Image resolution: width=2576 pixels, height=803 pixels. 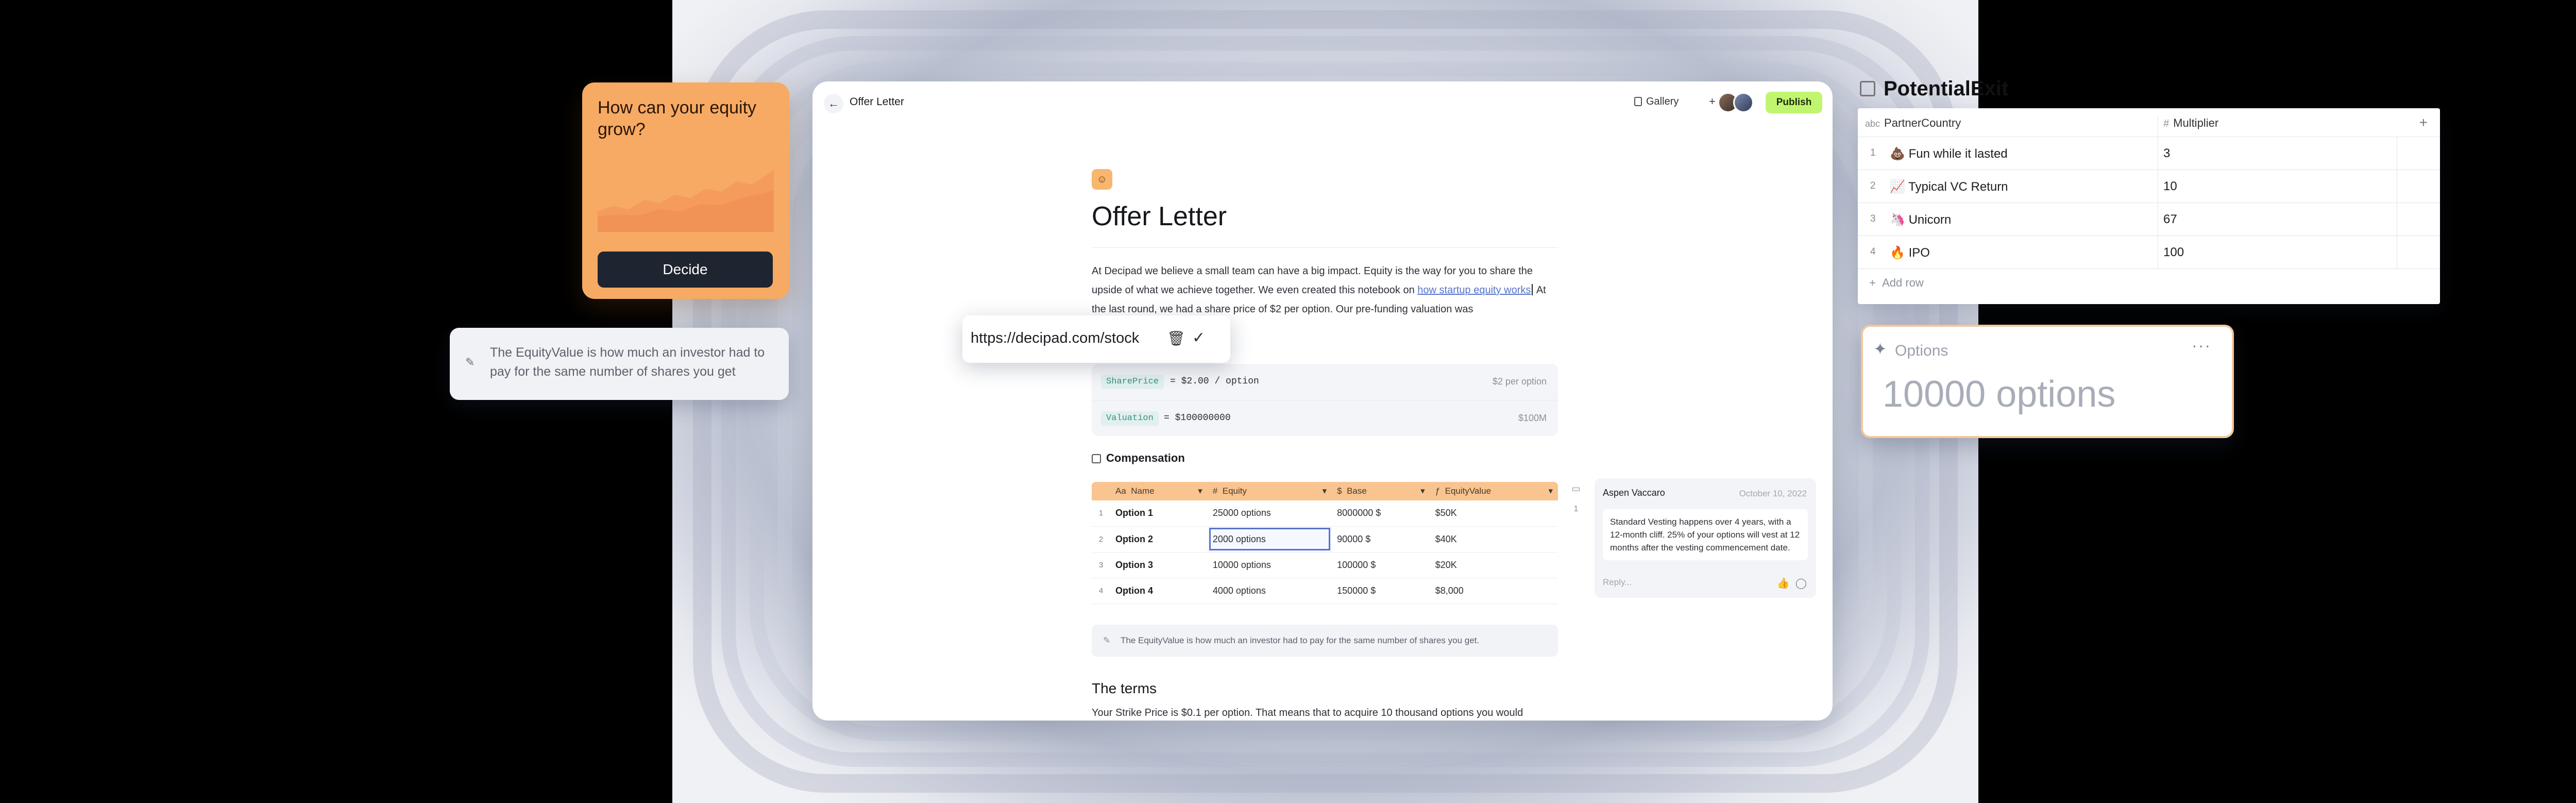 I want to click on publish-button: Publish, so click(x=1794, y=102).